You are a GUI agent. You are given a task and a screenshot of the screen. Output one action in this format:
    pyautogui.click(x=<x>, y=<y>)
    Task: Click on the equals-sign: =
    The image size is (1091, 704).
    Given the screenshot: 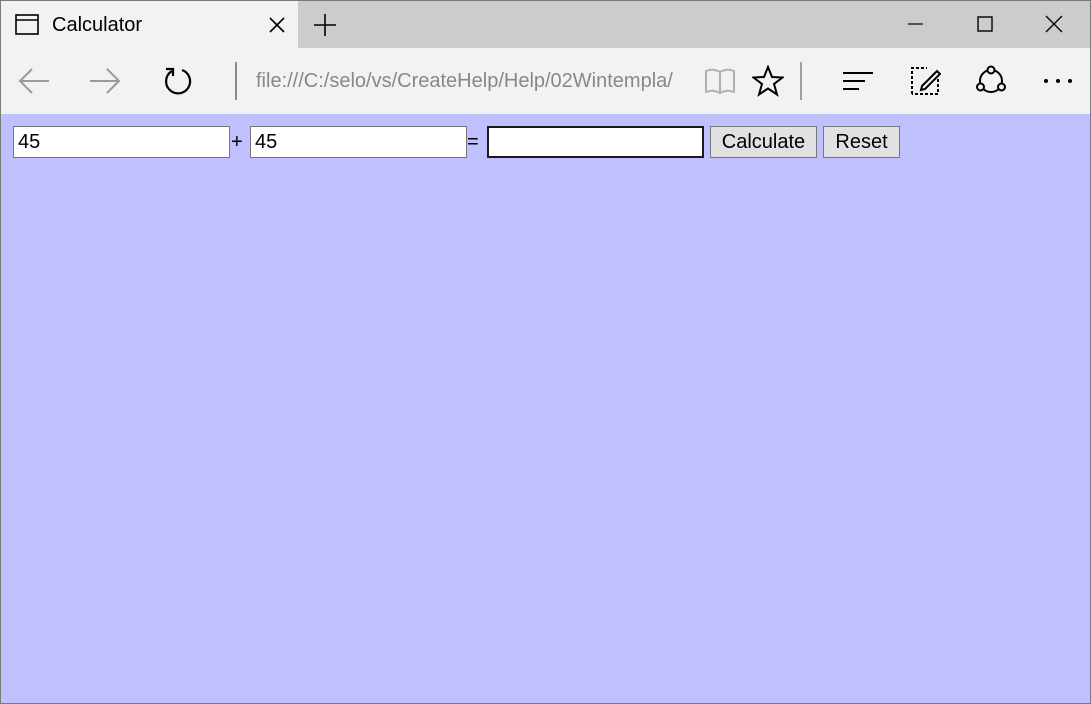 What is the action you would take?
    pyautogui.click(x=473, y=142)
    